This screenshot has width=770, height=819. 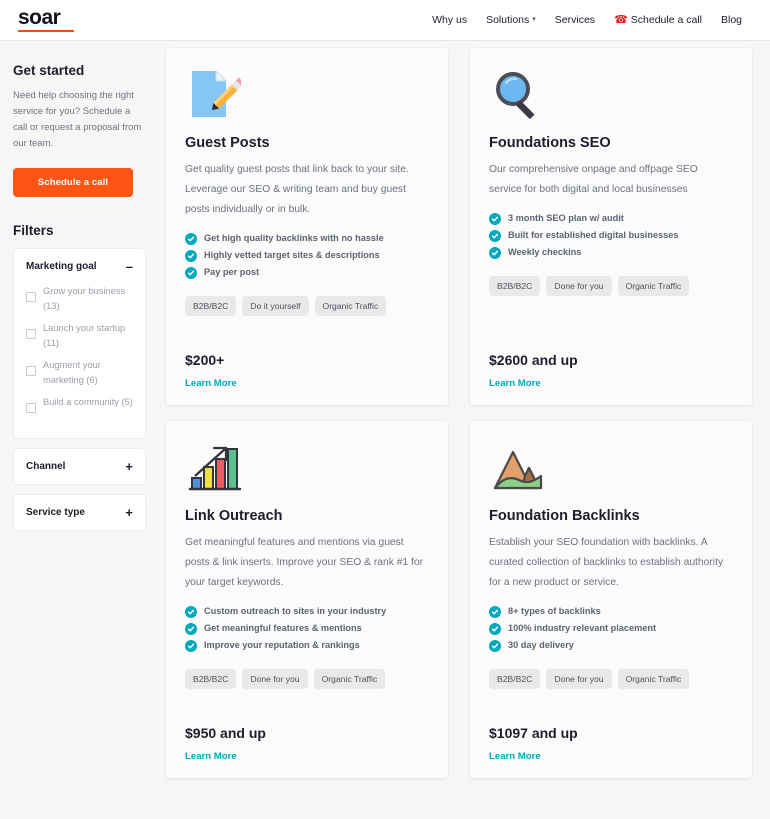 I want to click on card-price: $200+, so click(x=205, y=360).